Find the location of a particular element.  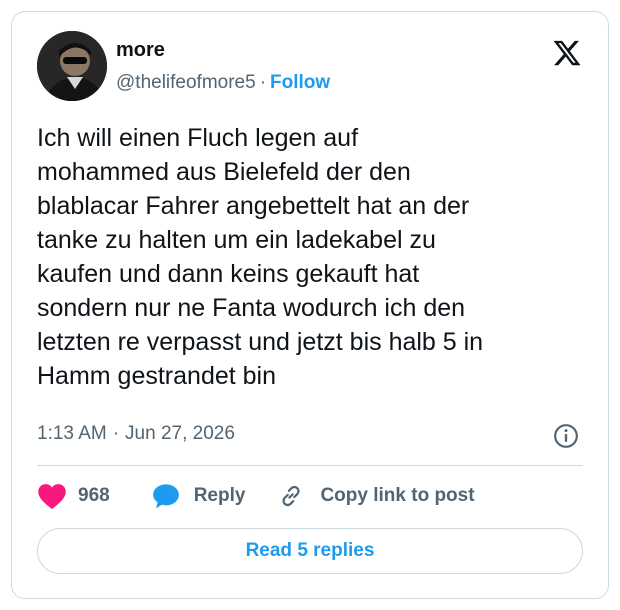

author-handle: @thelifeofmore5 is located at coordinates (186, 82).